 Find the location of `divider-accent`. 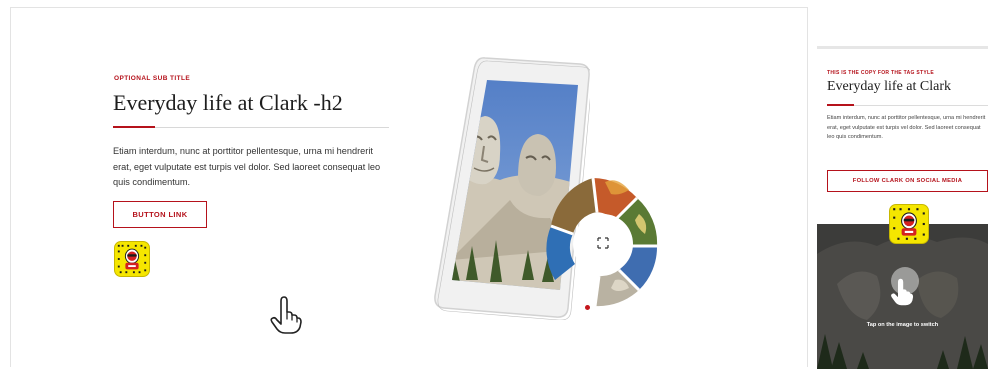

divider-accent is located at coordinates (134, 127).